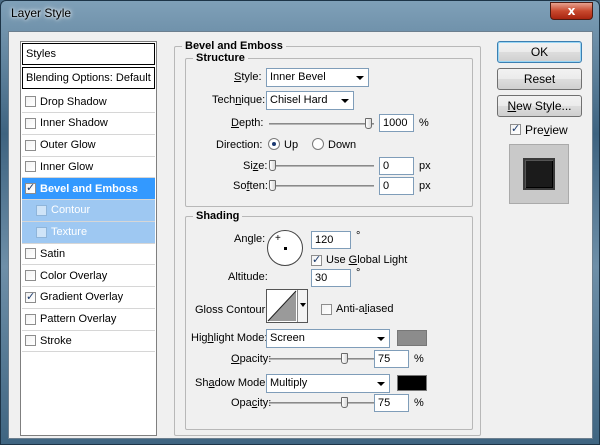  Describe the element at coordinates (53, 253) in the screenshot. I see `style-item-label: Satin` at that location.